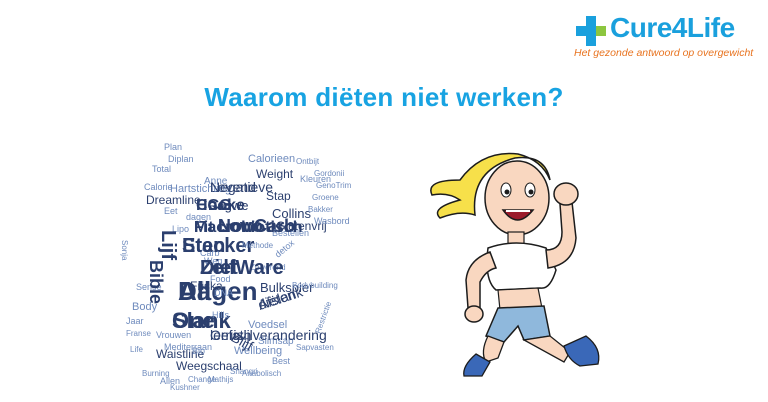 The height and width of the screenshot is (402, 768). I want to click on cloud-word: Bakker, so click(320, 209).